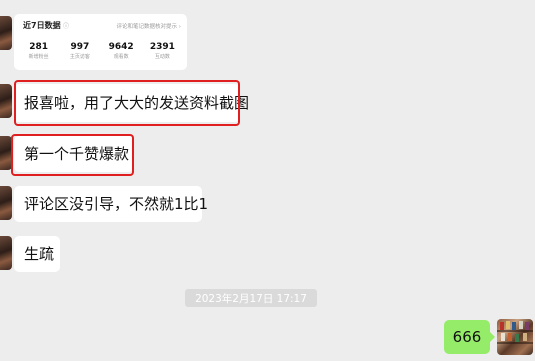 The width and height of the screenshot is (535, 361). I want to click on metric-label: 主页访客, so click(79, 57).